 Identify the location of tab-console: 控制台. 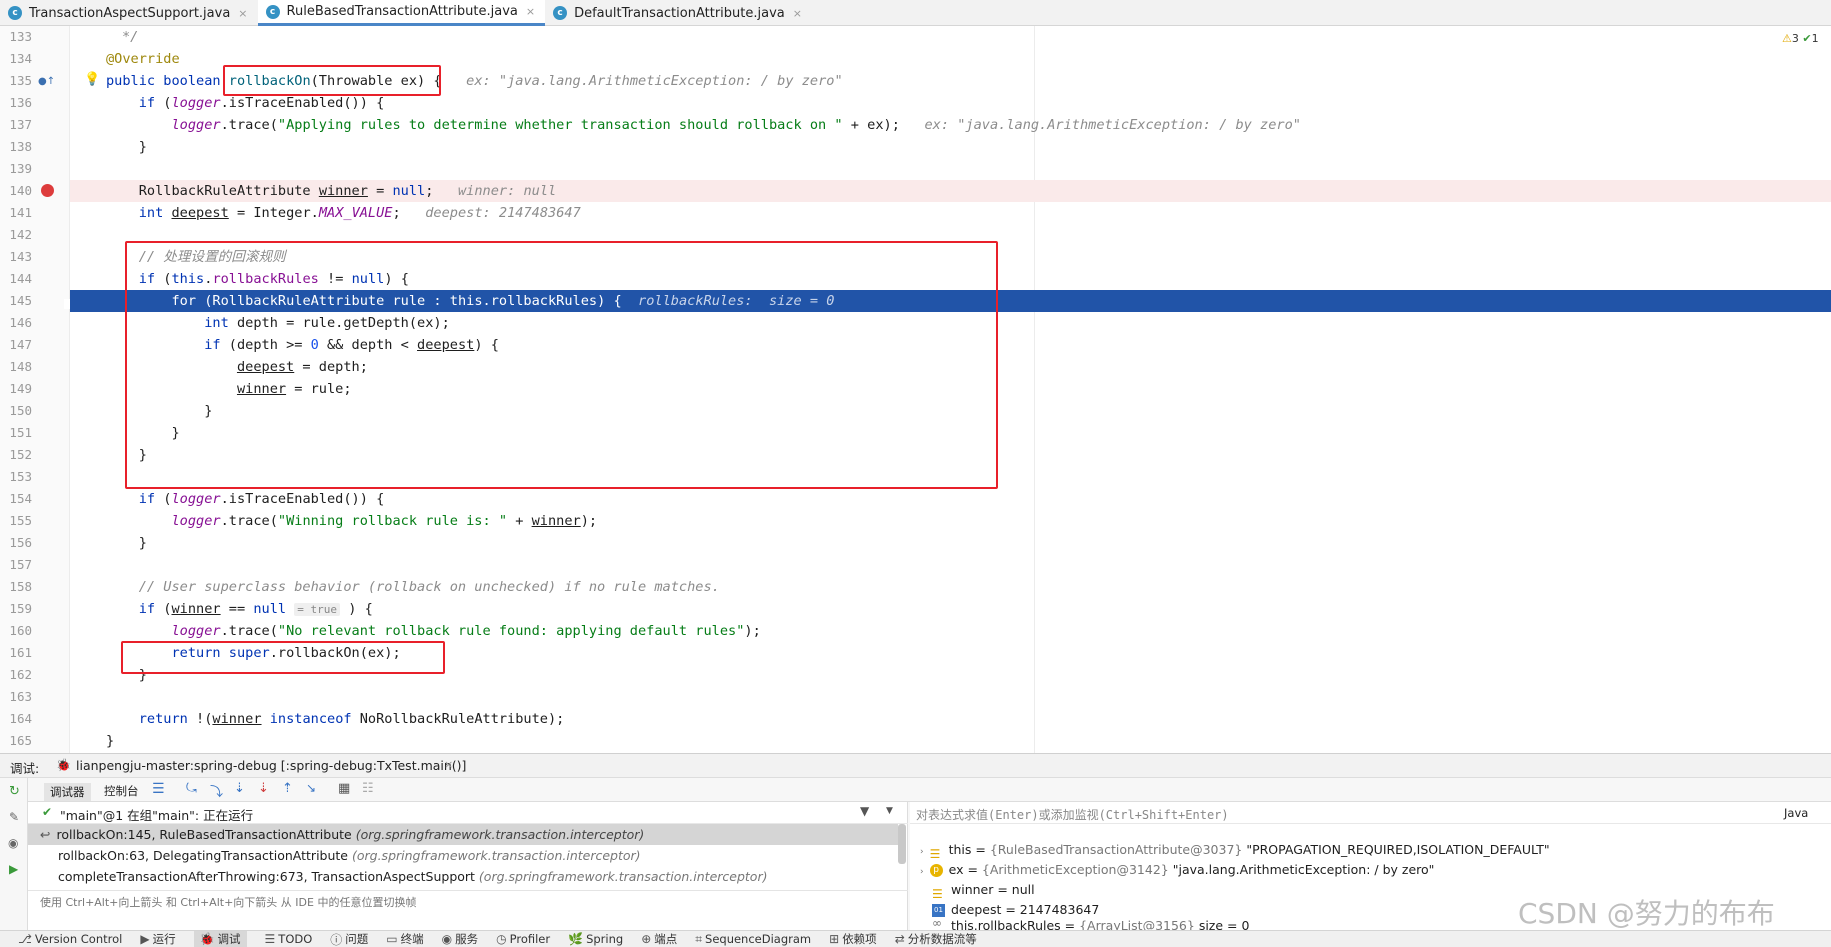
(121, 791).